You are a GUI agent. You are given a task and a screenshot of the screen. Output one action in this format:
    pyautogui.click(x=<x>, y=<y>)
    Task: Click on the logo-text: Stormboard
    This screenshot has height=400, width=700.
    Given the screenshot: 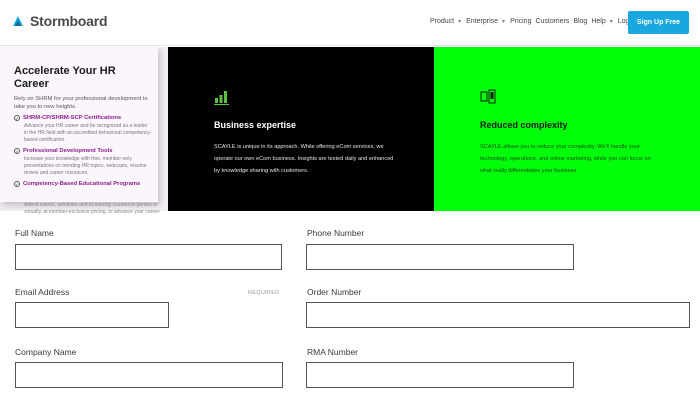 What is the action you would take?
    pyautogui.click(x=69, y=21)
    